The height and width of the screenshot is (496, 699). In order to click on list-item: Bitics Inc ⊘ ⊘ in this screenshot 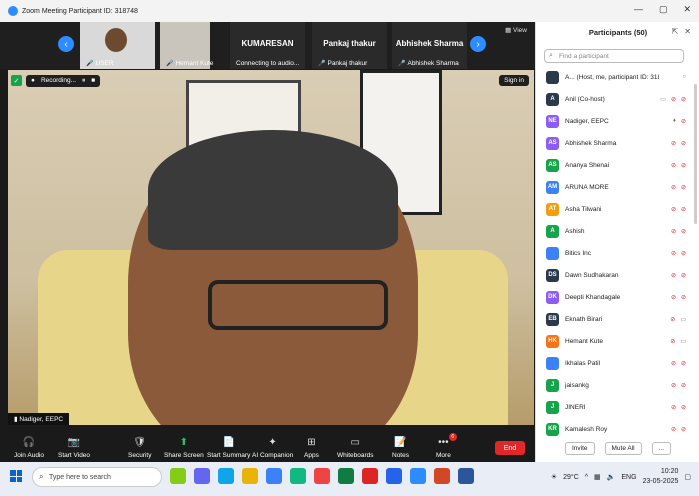, I will do `click(611, 253)`.